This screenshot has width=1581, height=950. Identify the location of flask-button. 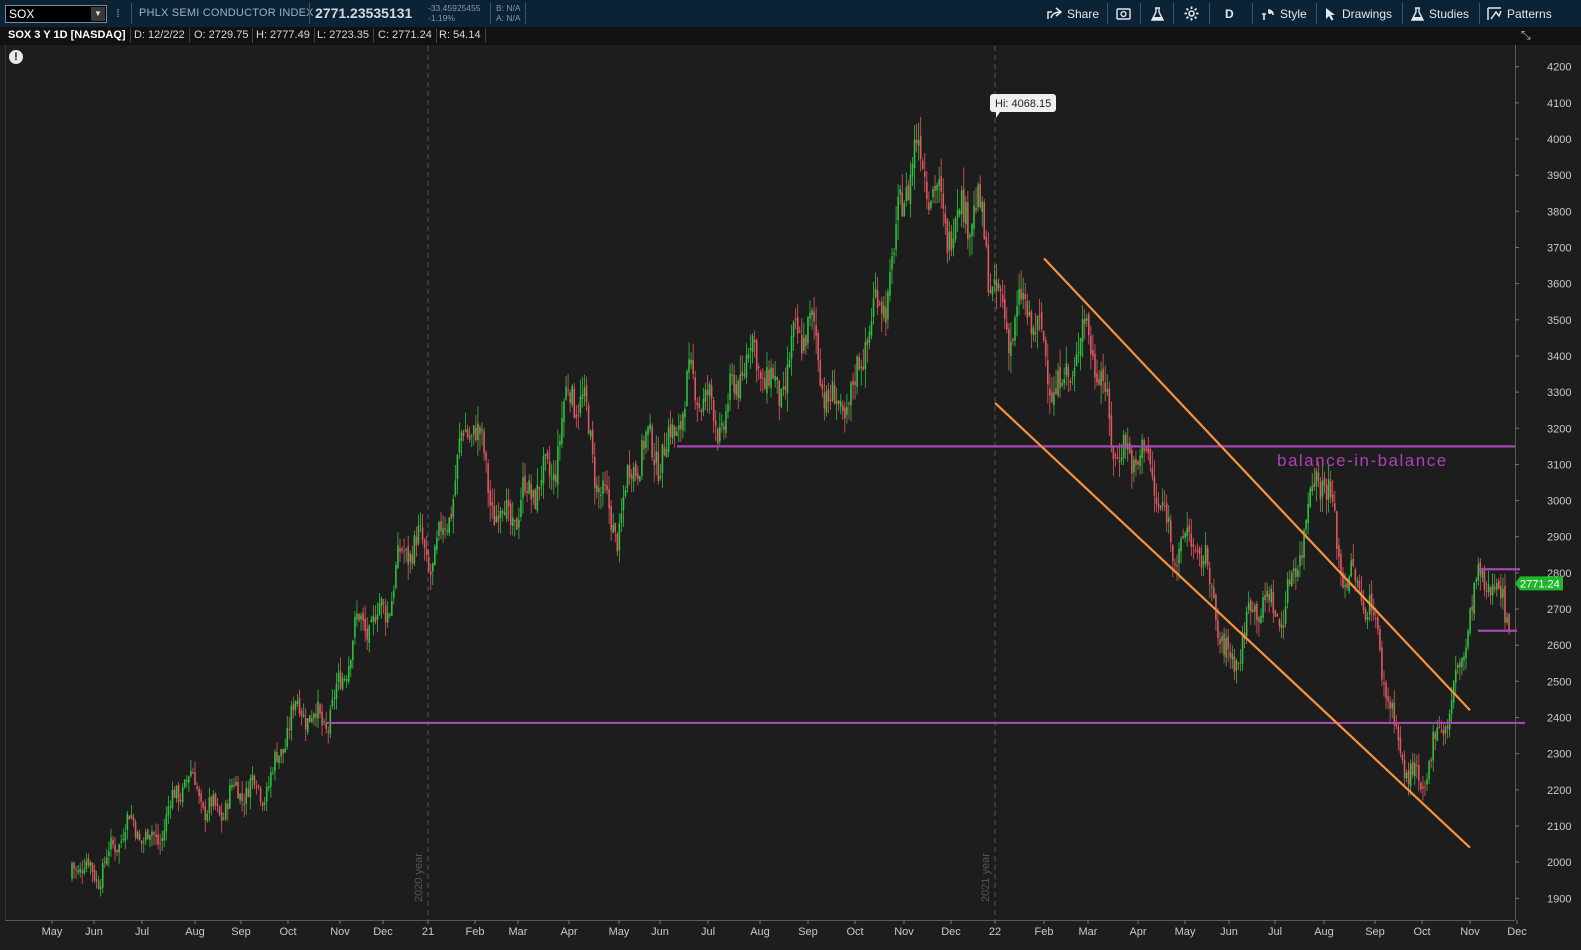
(1157, 13).